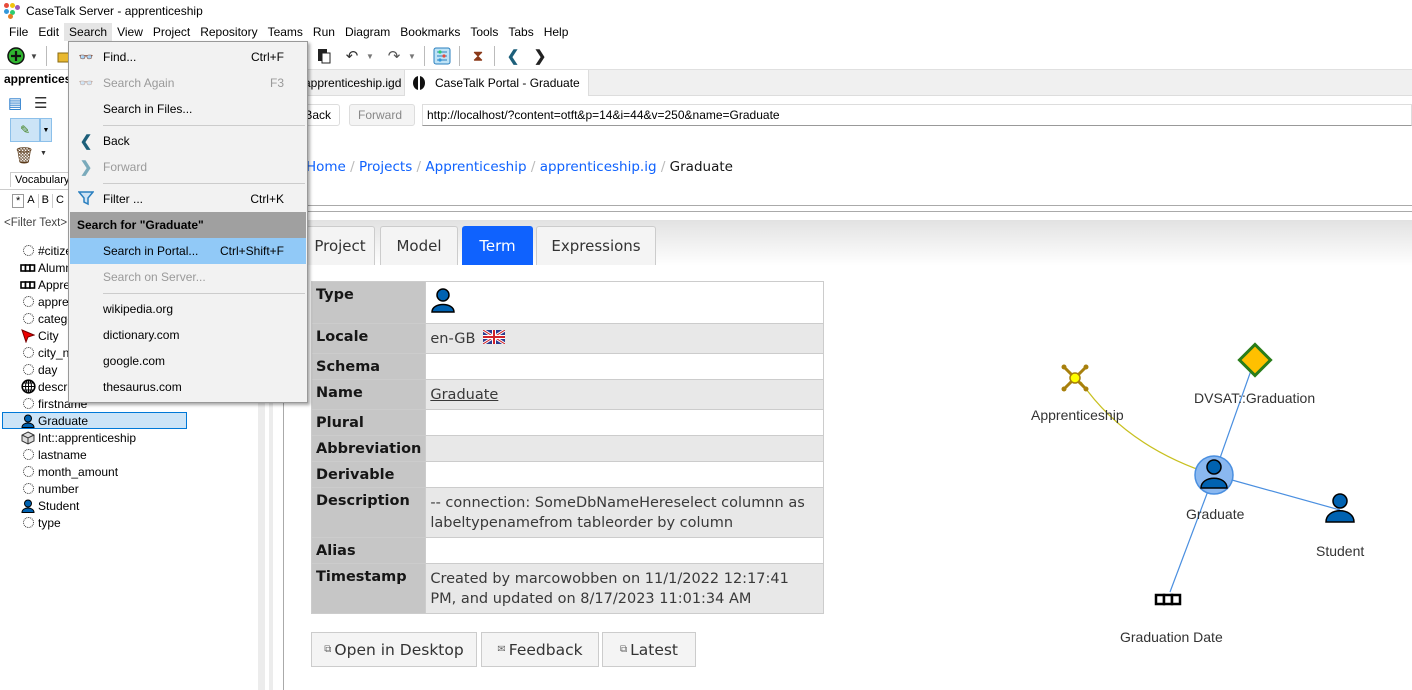 The height and width of the screenshot is (690, 1412). I want to click on breadcrumb-apprenticeship: Apprenticeship, so click(475, 167).